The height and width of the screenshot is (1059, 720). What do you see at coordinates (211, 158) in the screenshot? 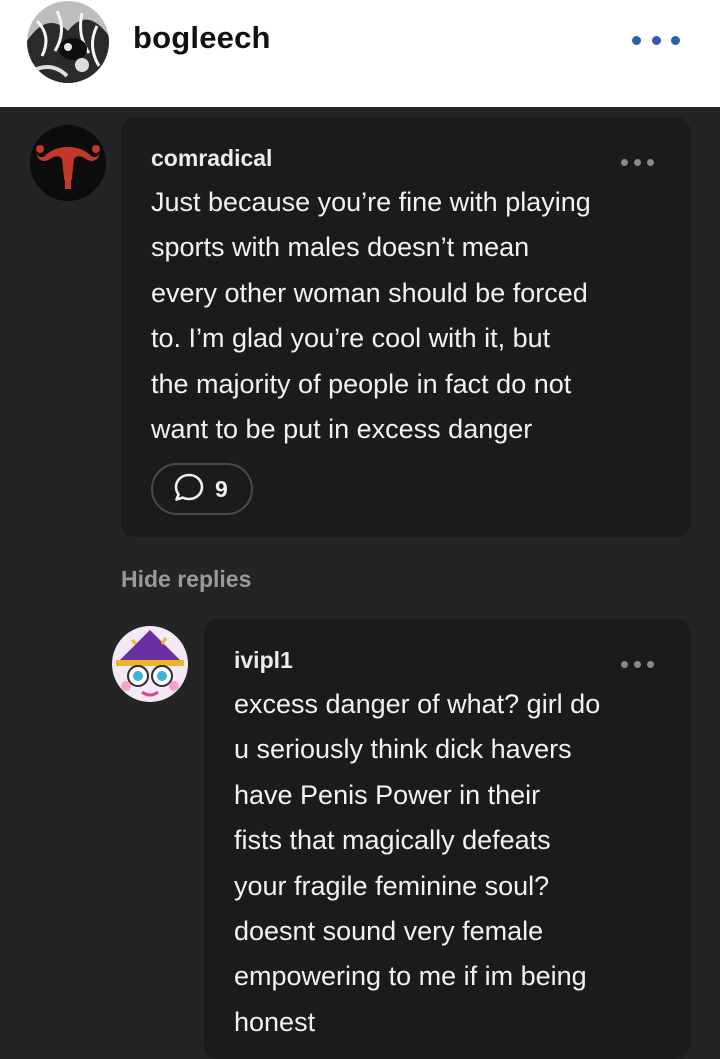
I see `comment-author: comradical` at bounding box center [211, 158].